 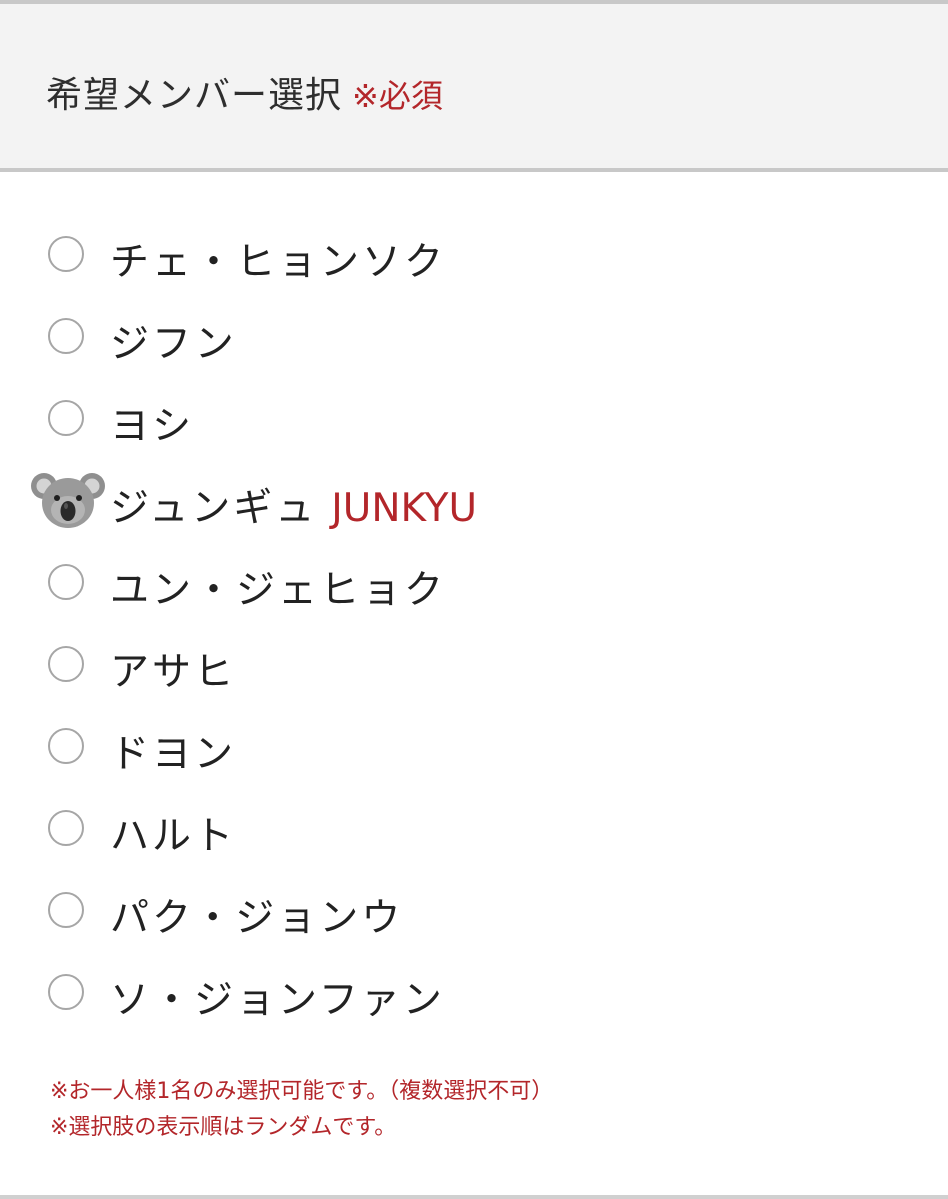 I want to click on question-header: 希望メンバー選択 ※必須, so click(x=474, y=88).